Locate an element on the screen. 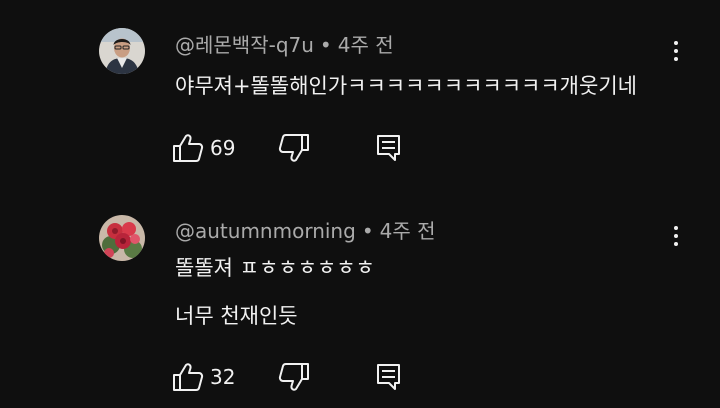  comment-text: 야무져+똘똘해인가ㅋㅋㅋㅋㅋㅋㅋㅋㅋㅋㅋ개웃기네 is located at coordinates (406, 86).